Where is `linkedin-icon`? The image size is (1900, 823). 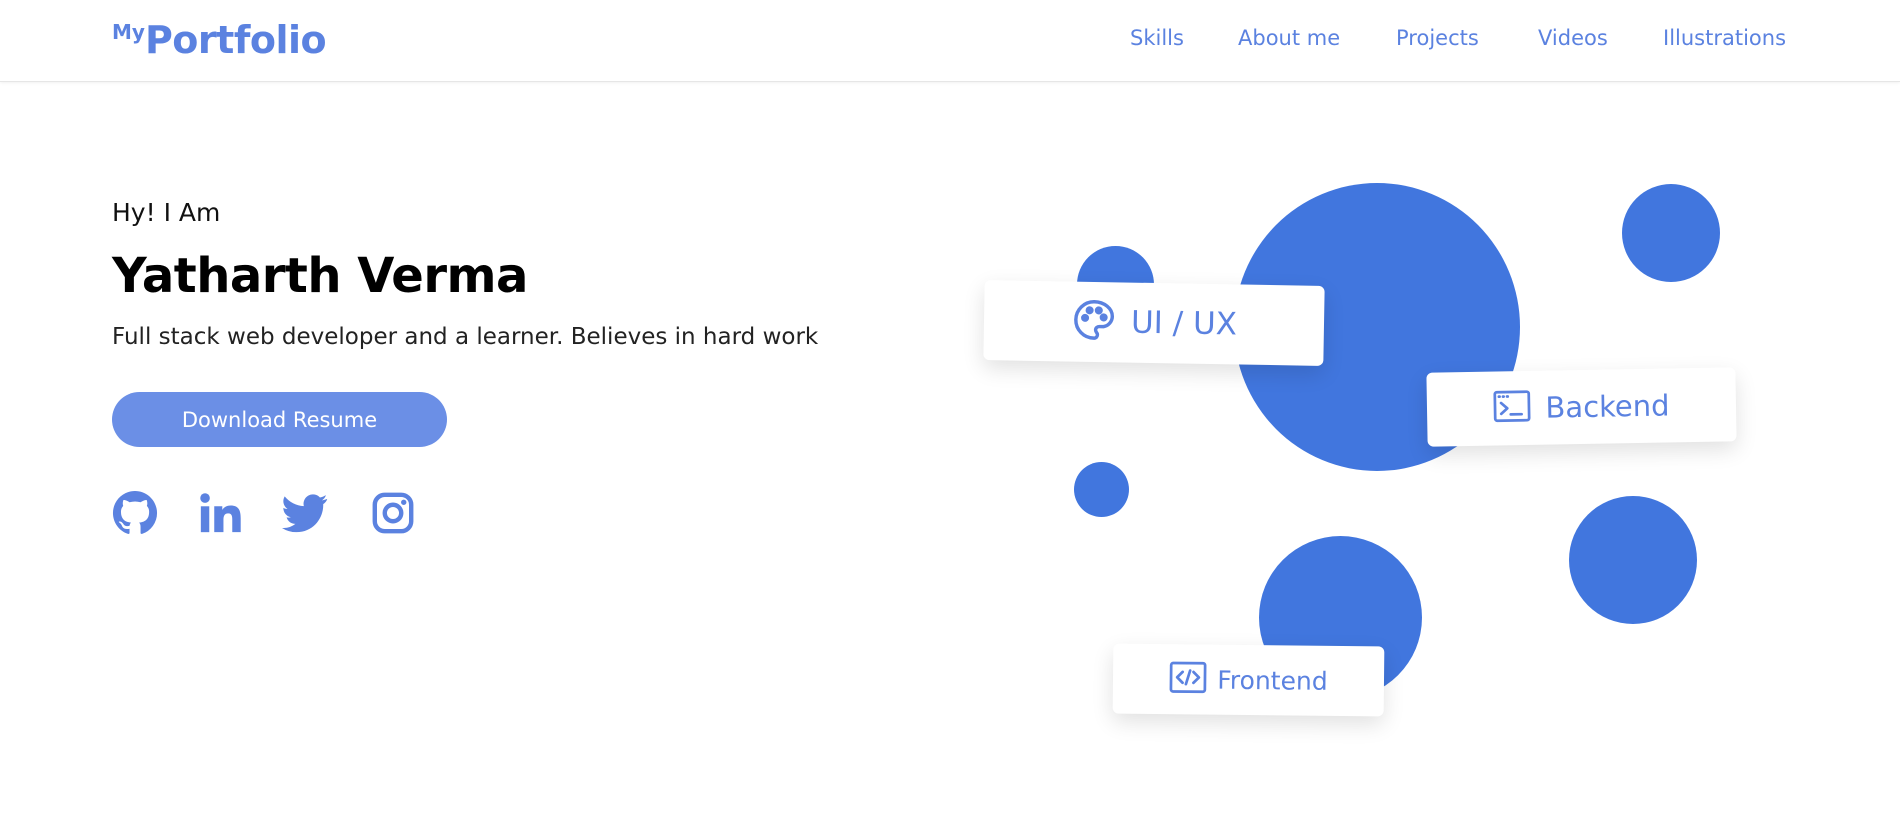 linkedin-icon is located at coordinates (220, 513).